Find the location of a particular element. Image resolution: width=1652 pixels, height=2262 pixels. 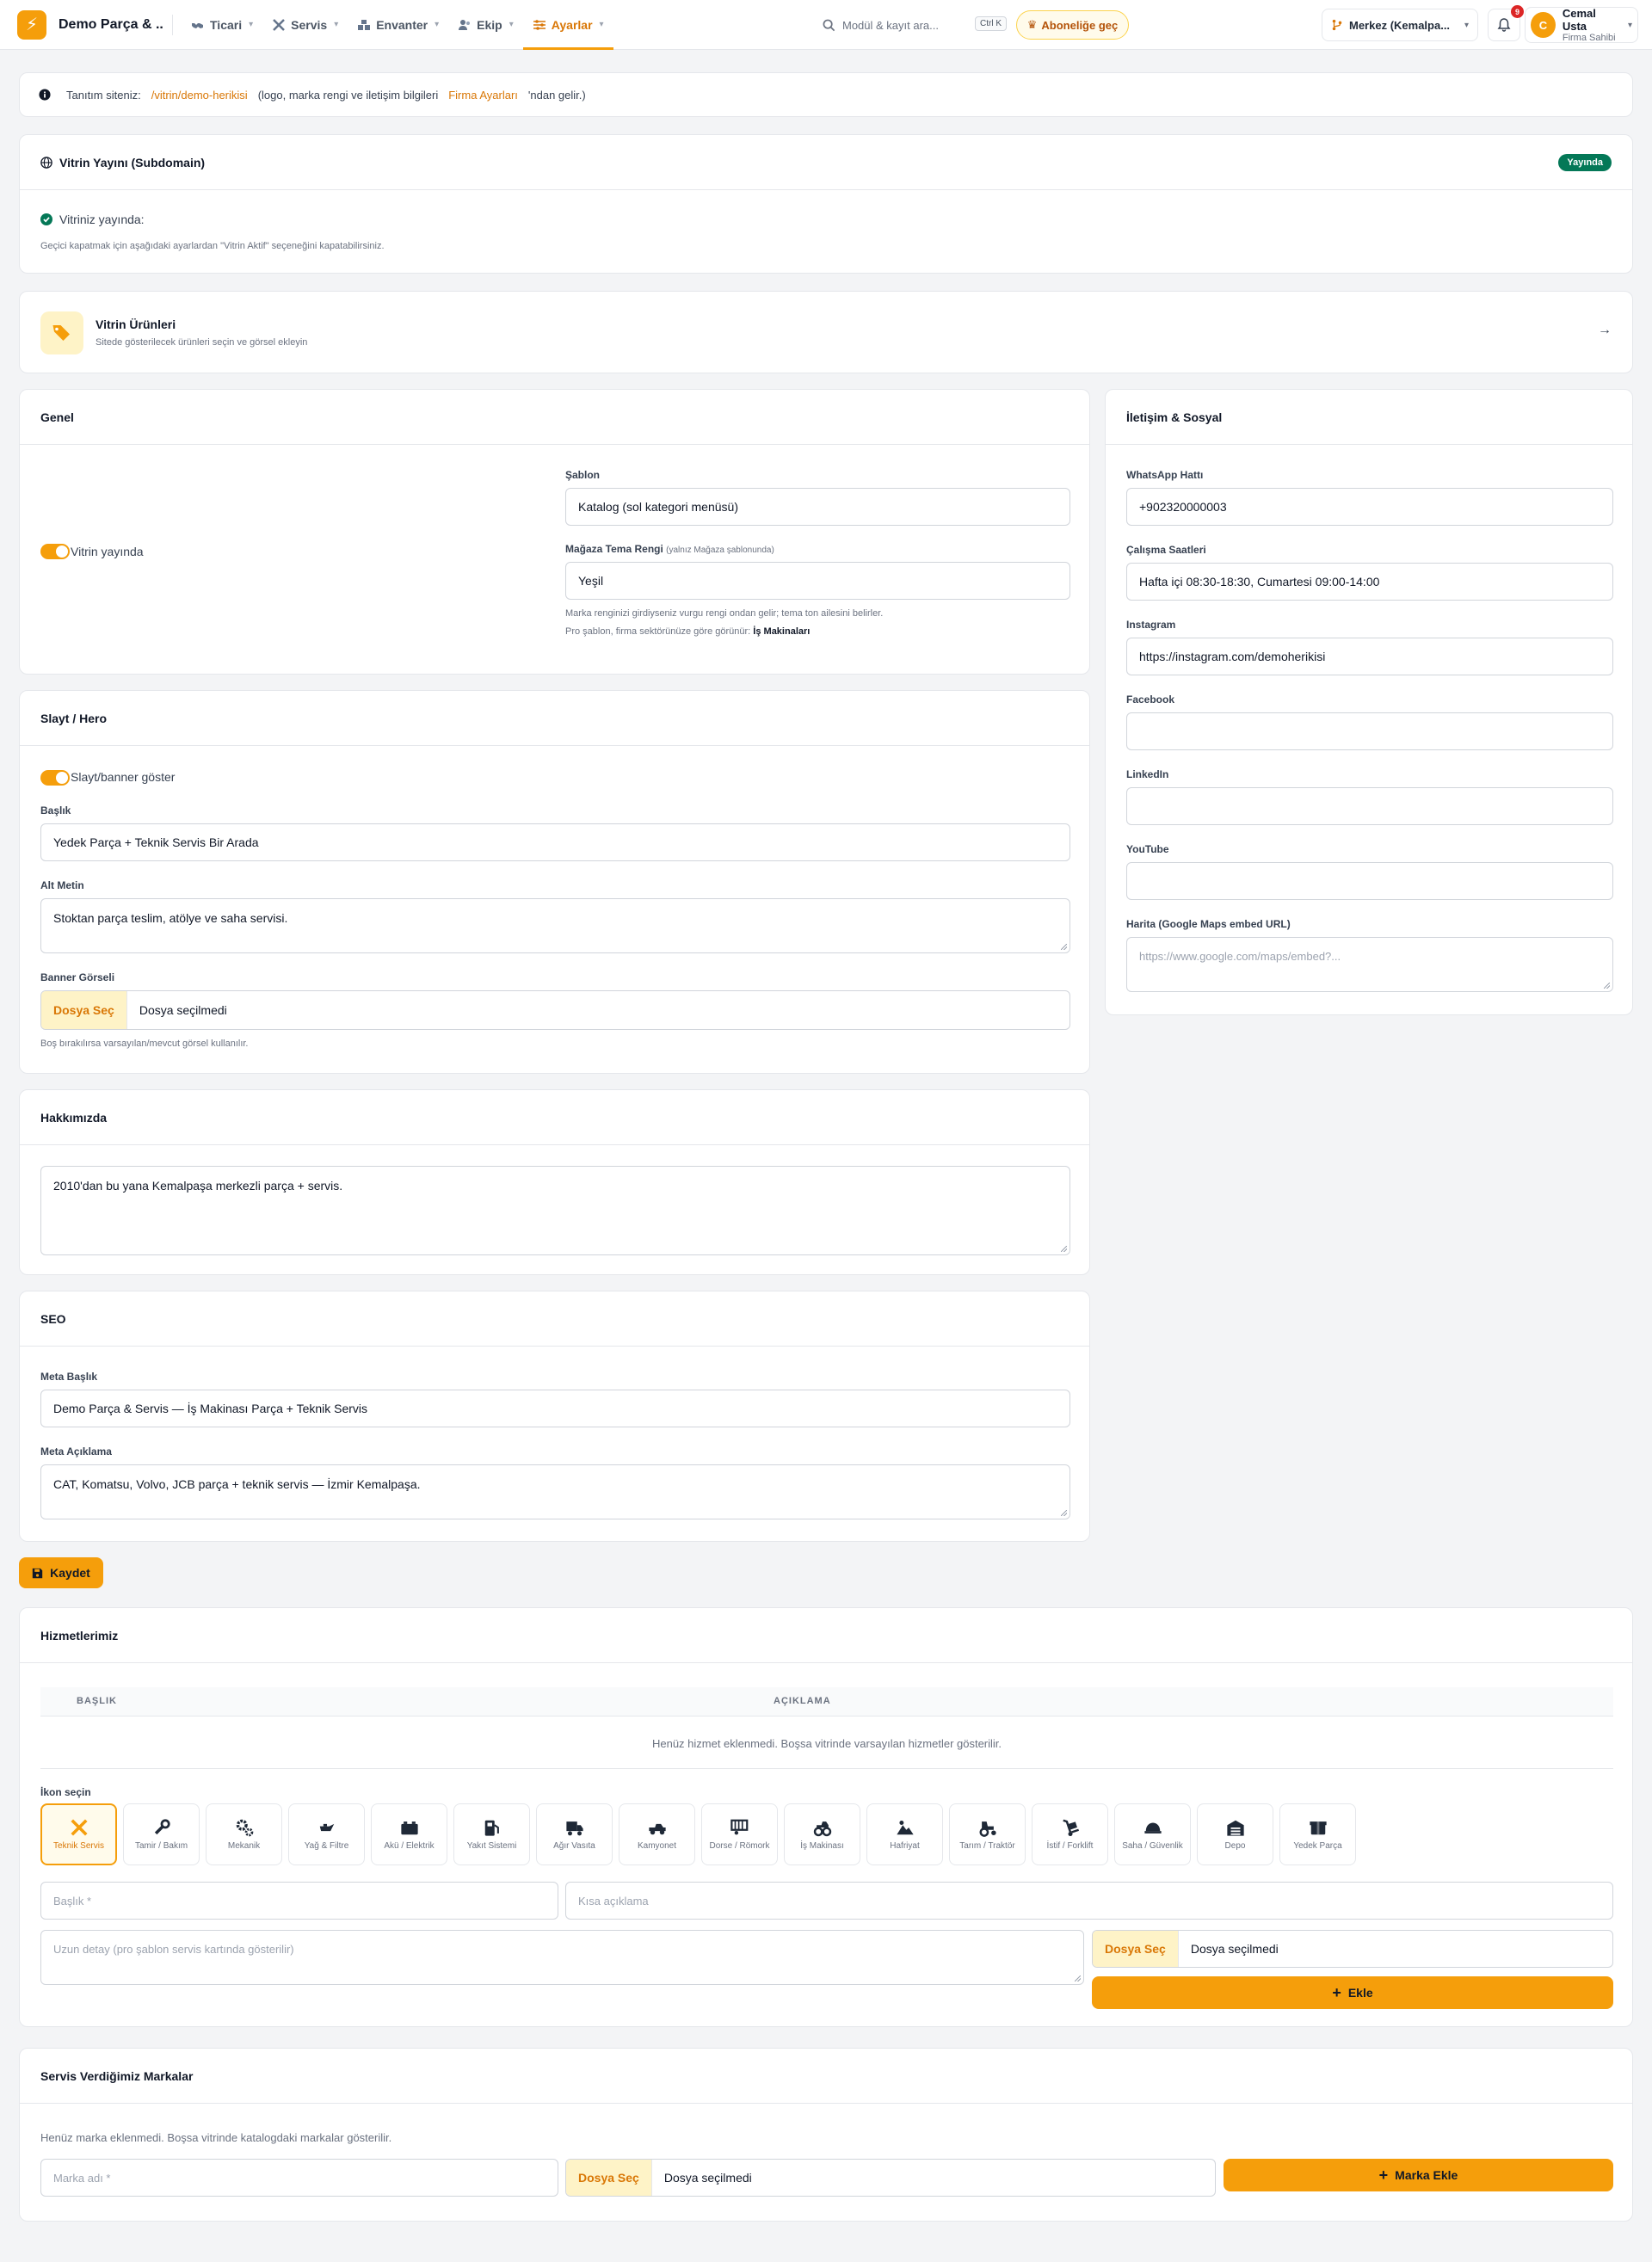

icon-option-yag-filtre: Yağ & Filtre is located at coordinates (326, 1834).